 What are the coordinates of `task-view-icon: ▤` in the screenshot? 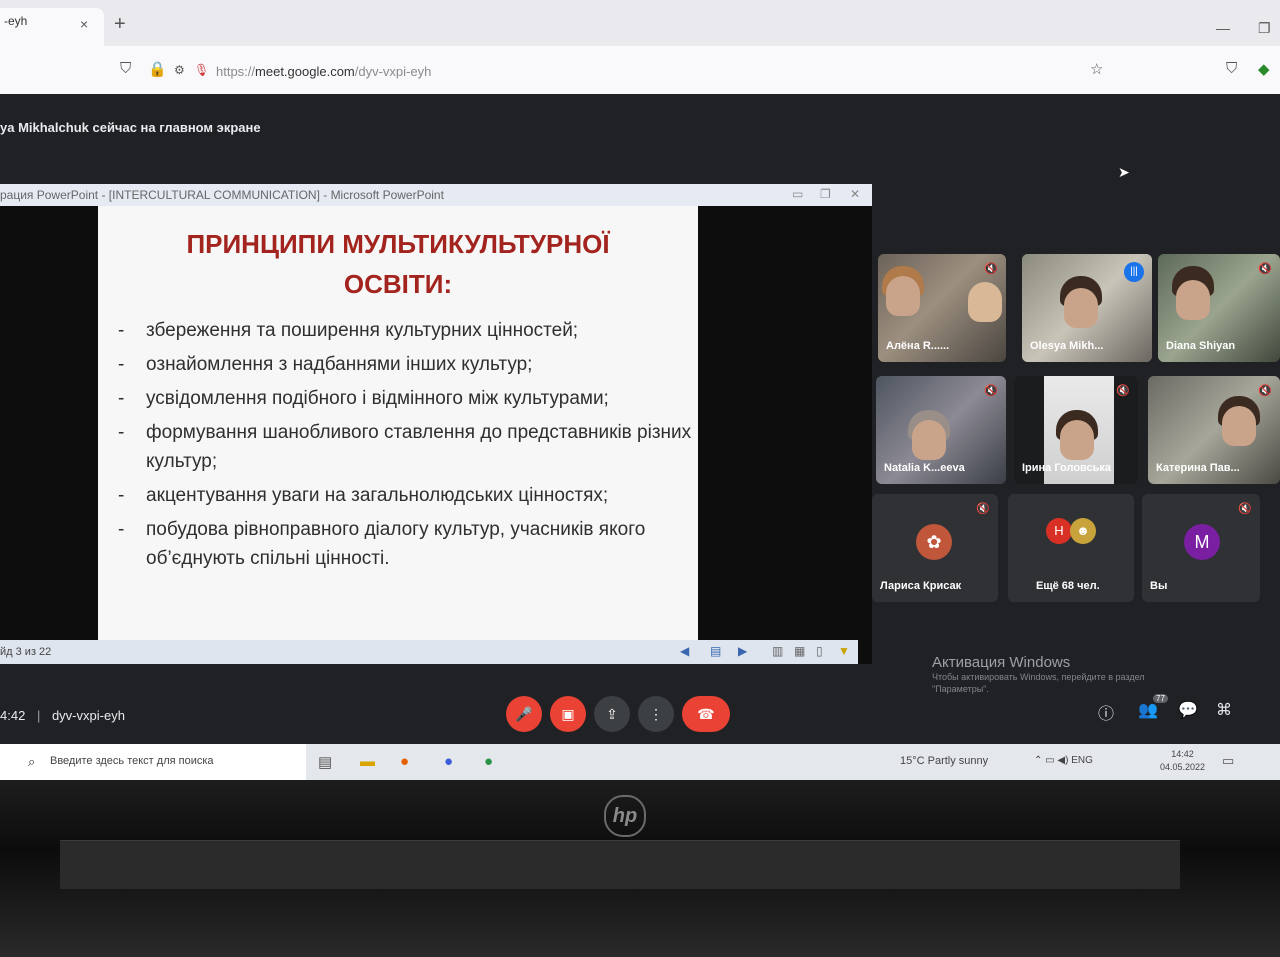 It's located at (325, 762).